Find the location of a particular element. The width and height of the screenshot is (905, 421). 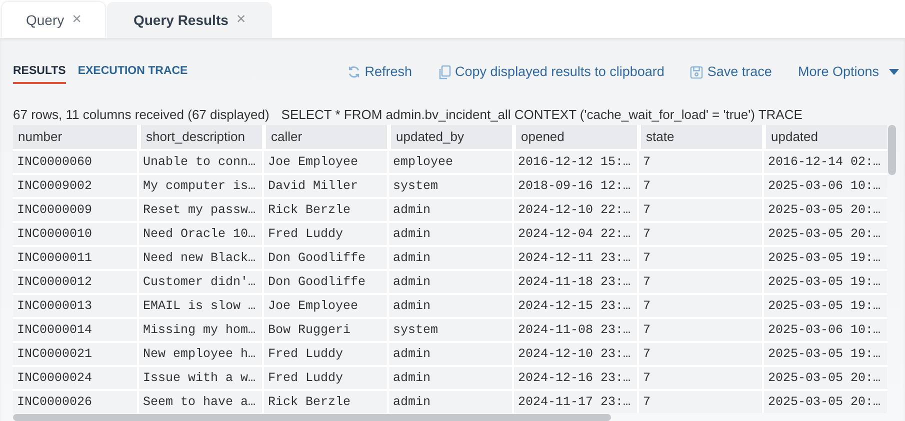

table-cell: INC0000012 is located at coordinates (75, 282).